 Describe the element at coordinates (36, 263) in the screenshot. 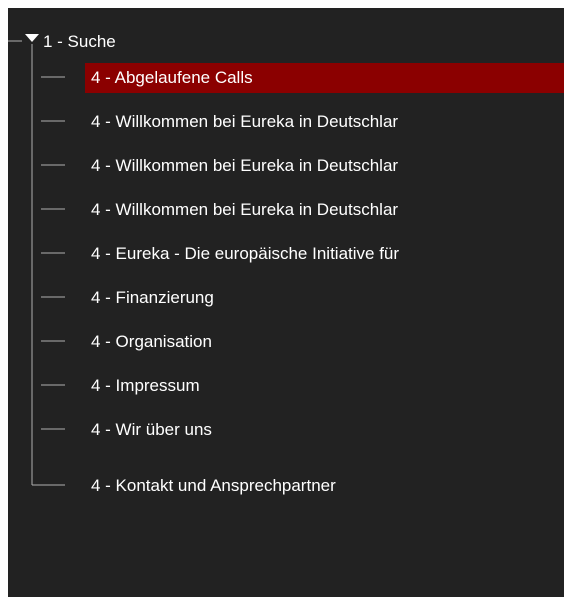

I see `tree-connector-lines` at that location.